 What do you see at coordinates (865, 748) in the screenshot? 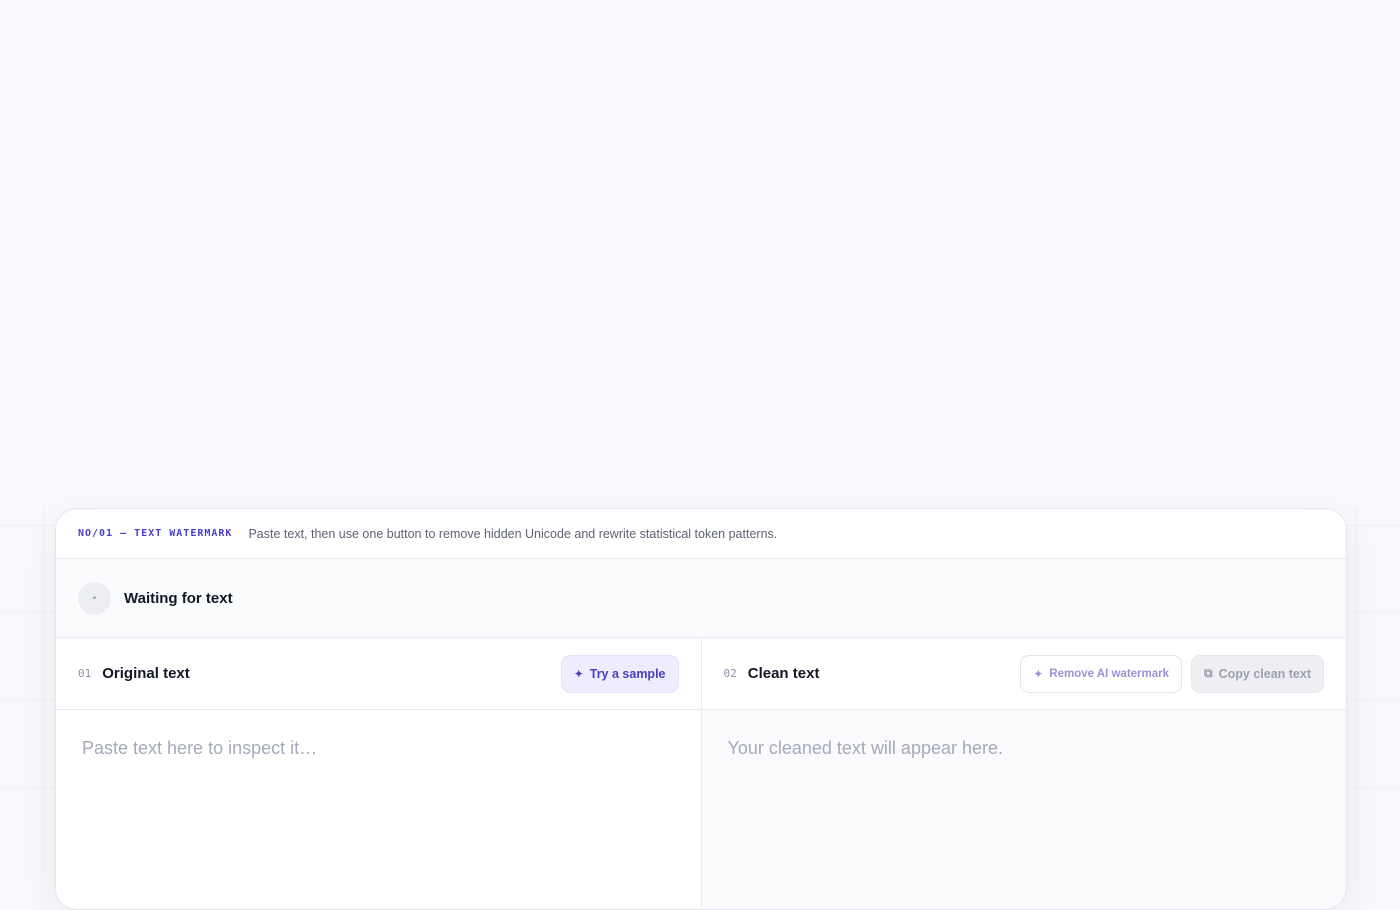
I see `clean-text-output: Your cleaned text will appear here.` at bounding box center [865, 748].